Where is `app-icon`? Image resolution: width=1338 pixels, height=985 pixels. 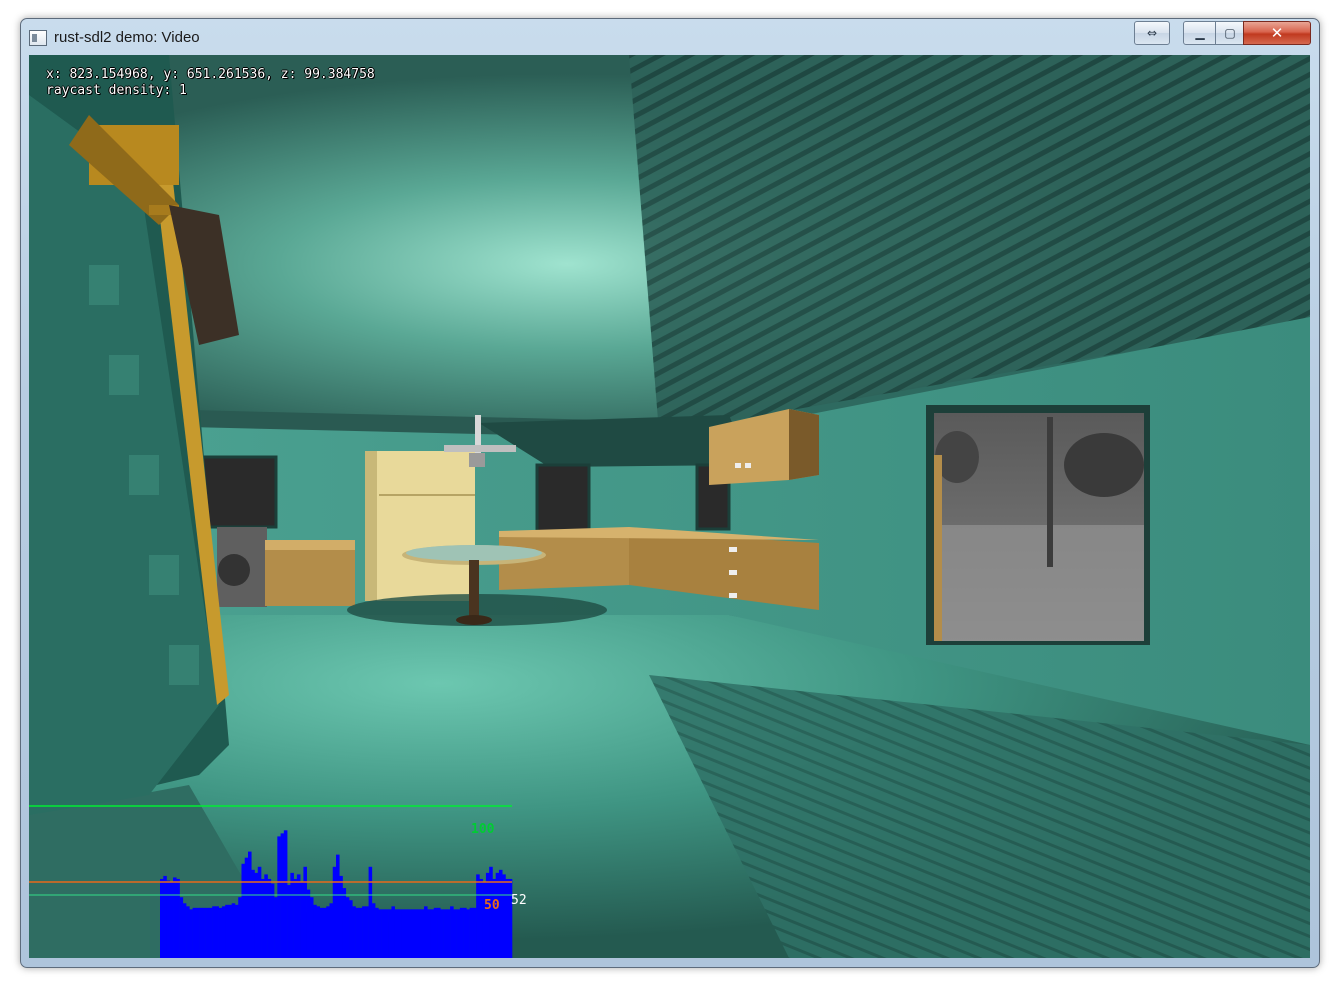 app-icon is located at coordinates (38, 38).